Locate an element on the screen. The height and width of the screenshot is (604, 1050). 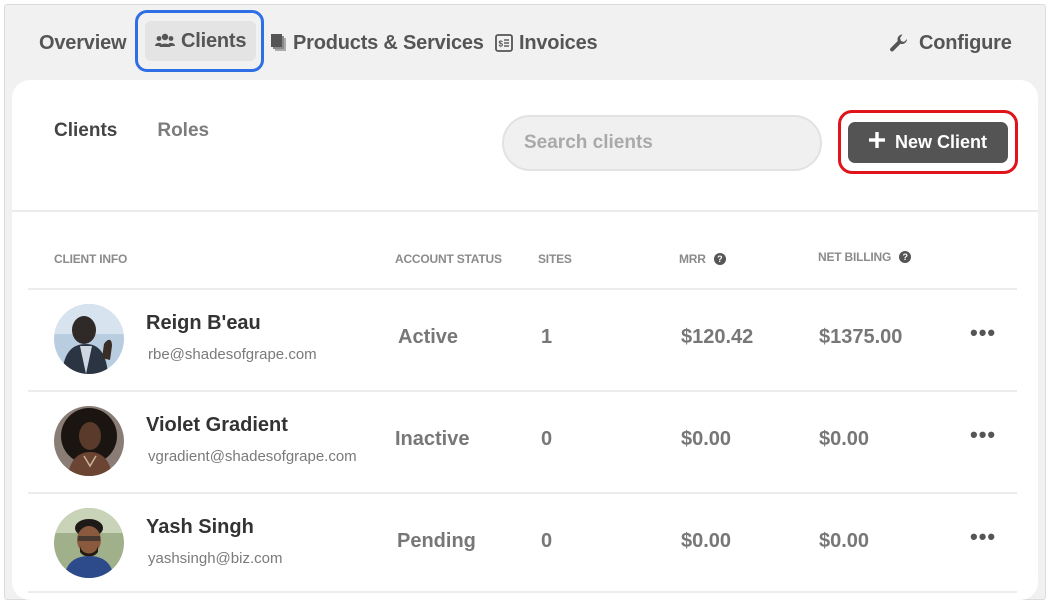
nav-clients-label: Clients is located at coordinates (214, 40).